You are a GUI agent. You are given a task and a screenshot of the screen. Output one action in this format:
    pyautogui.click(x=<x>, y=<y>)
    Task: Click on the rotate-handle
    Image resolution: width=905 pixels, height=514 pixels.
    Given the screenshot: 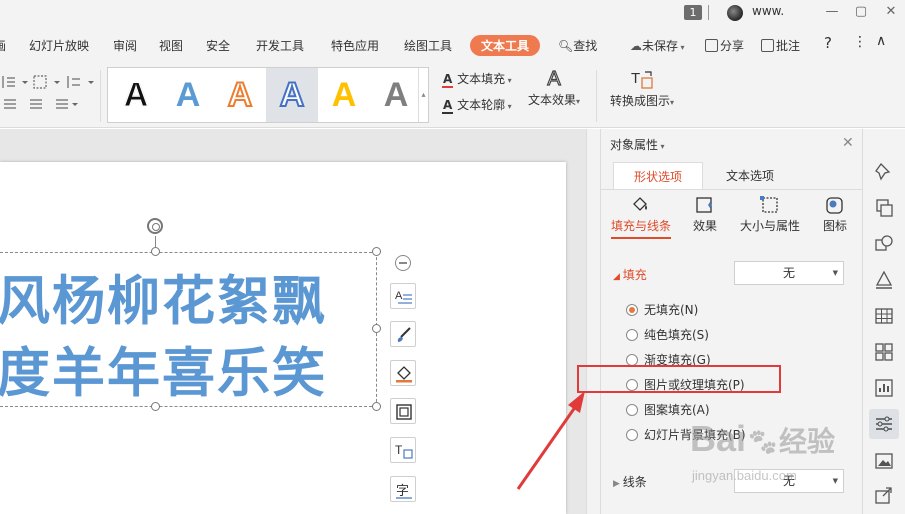 What is the action you would take?
    pyautogui.click(x=155, y=226)
    